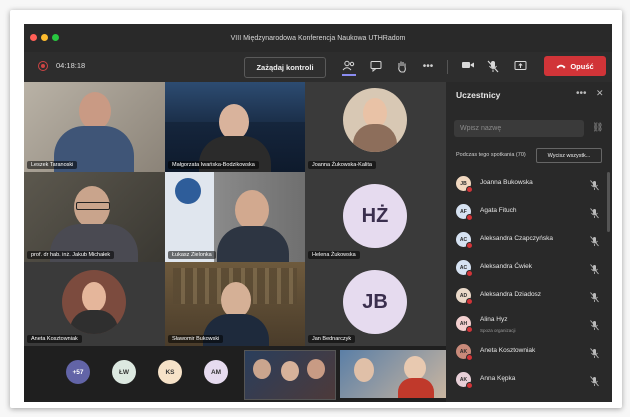  Describe the element at coordinates (78, 372) in the screenshot. I see `more-participants-count: +57` at that location.